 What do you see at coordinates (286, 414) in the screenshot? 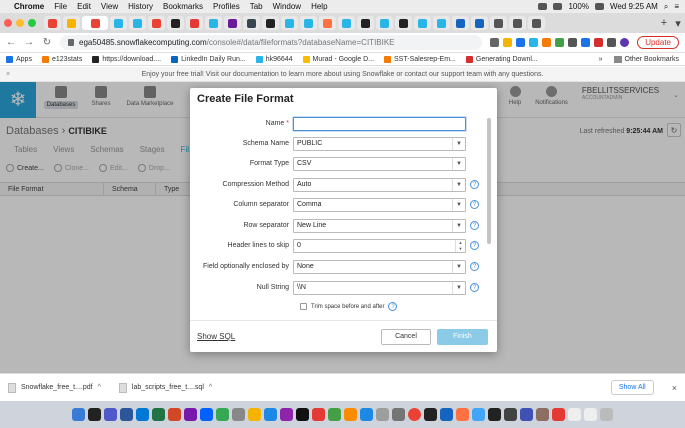
I see `podcasts-icon` at bounding box center [286, 414].